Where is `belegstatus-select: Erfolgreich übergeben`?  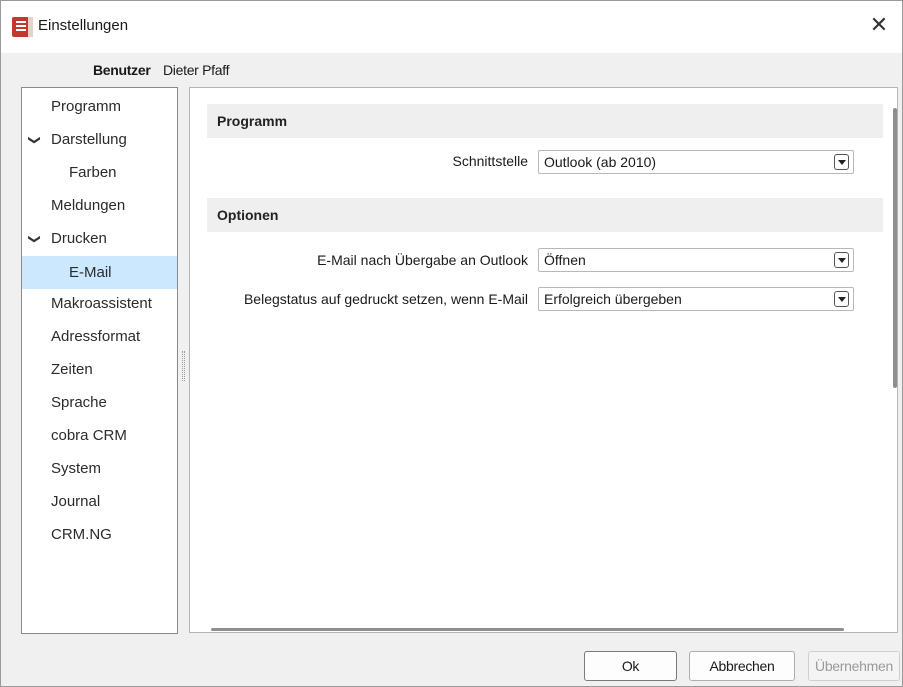
belegstatus-select: Erfolgreich übergeben is located at coordinates (696, 299).